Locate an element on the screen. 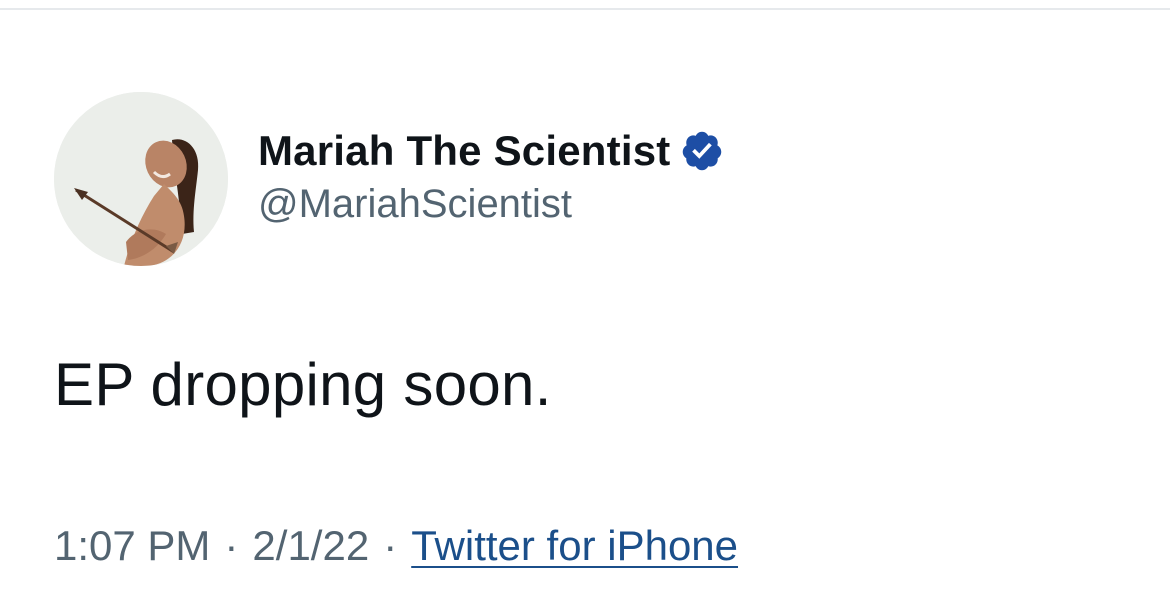 The height and width of the screenshot is (614, 1170). user-handle: @MariahScientist is located at coordinates (491, 204).